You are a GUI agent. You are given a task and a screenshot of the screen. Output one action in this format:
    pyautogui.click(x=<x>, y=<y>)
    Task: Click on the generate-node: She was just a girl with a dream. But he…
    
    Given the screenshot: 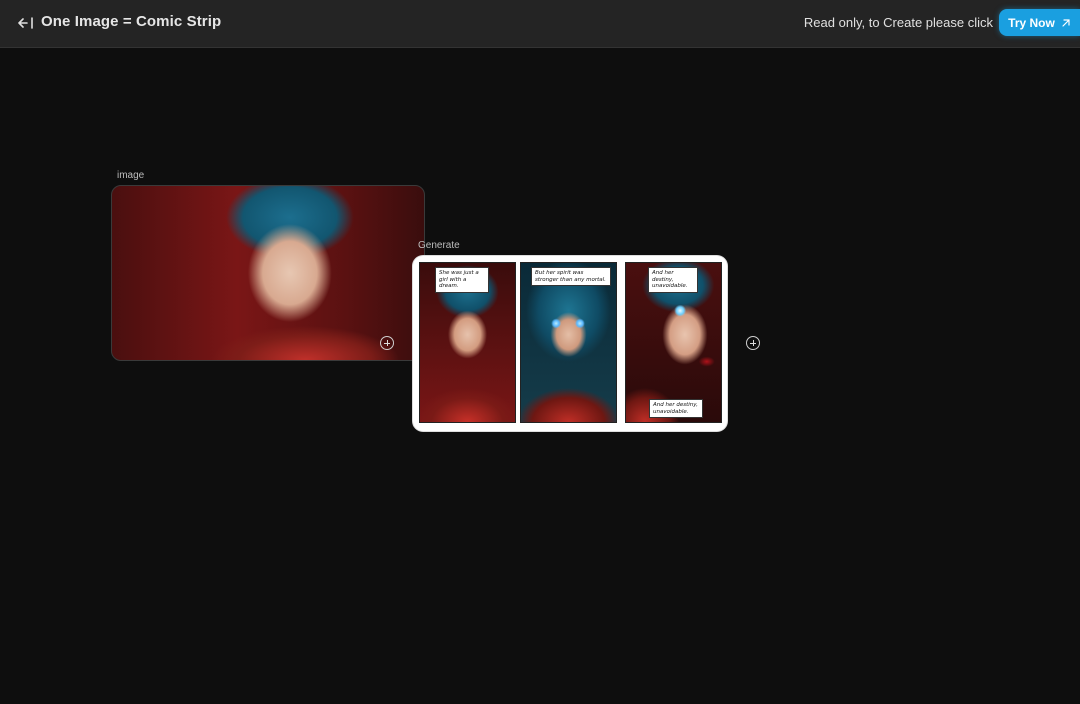 What is the action you would take?
    pyautogui.click(x=570, y=343)
    